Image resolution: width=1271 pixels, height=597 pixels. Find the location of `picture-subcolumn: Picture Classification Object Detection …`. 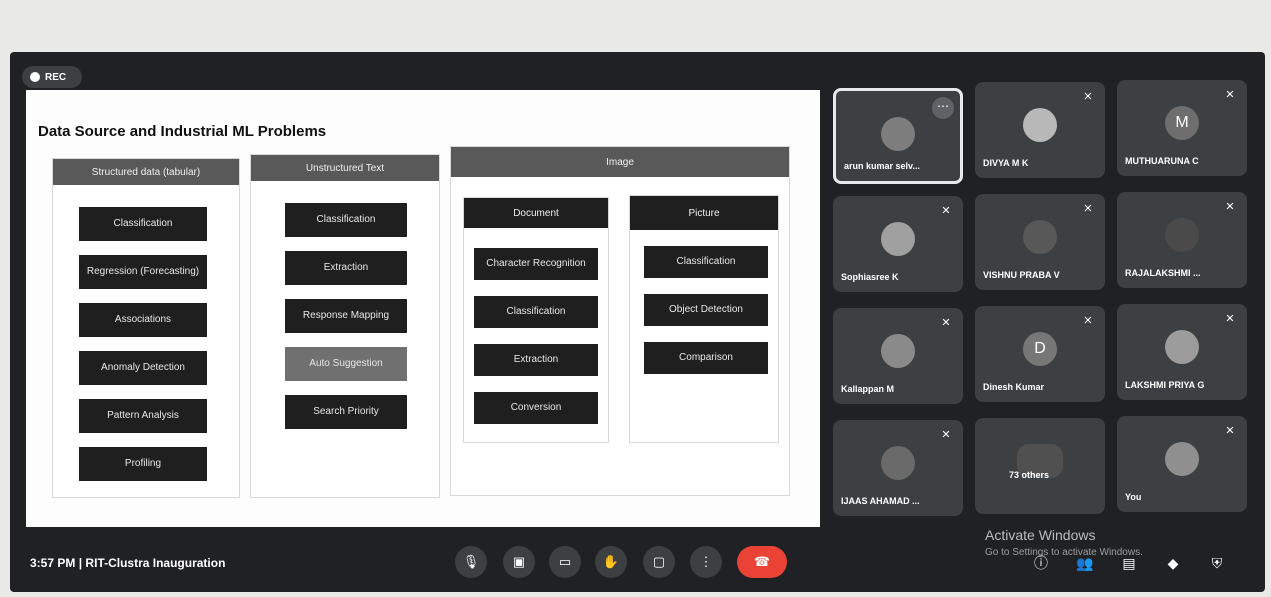

picture-subcolumn: Picture Classification Object Detection … is located at coordinates (704, 319).